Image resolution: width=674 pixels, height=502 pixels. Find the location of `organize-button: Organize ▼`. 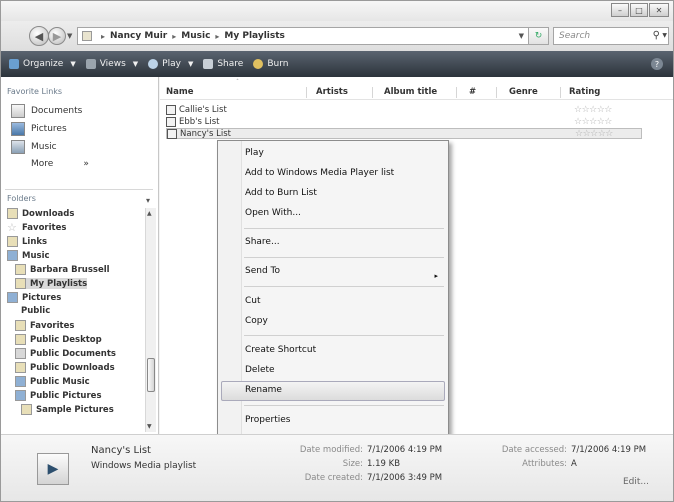

organize-button: Organize ▼ is located at coordinates (42, 64).